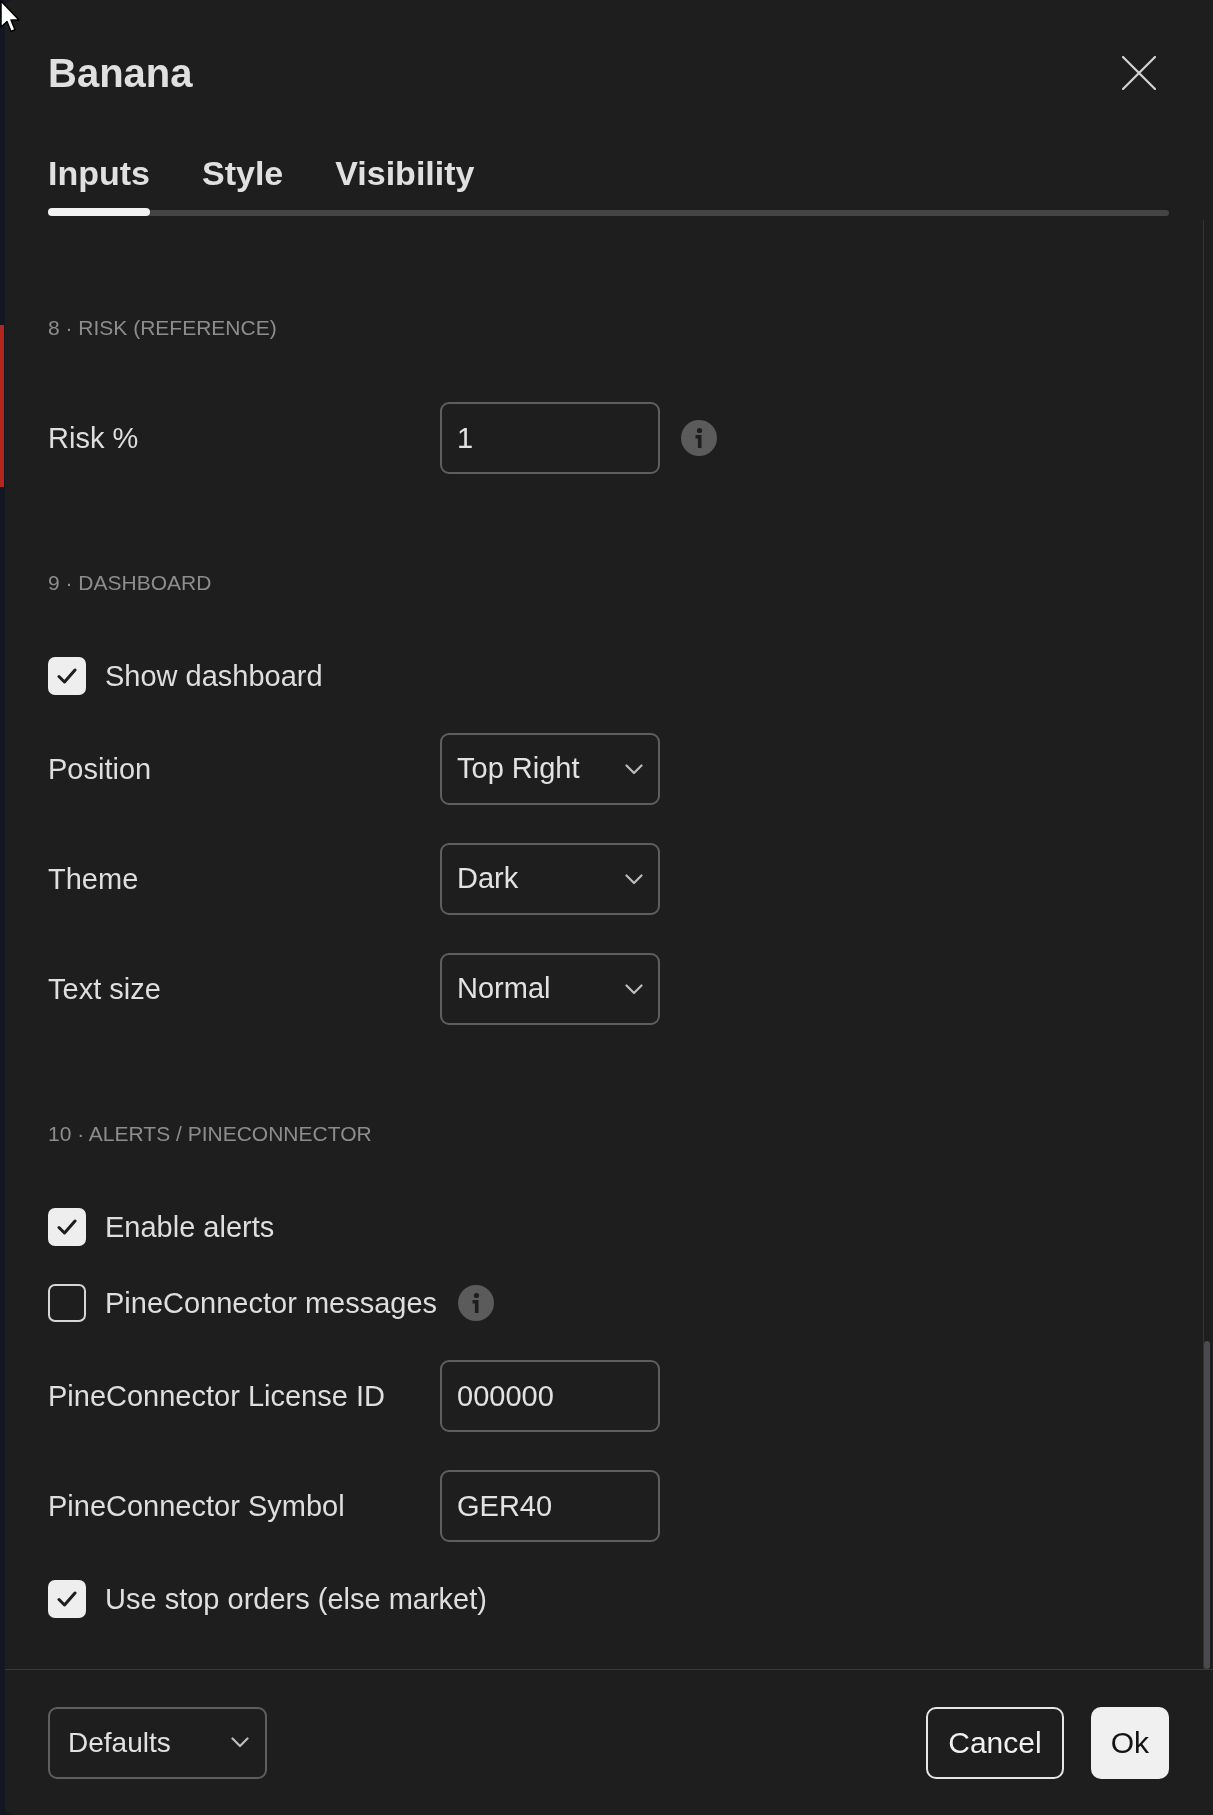 Image resolution: width=1213 pixels, height=1815 pixels. Describe the element at coordinates (130, 583) in the screenshot. I see `section-header: 9 · DASHBOARD` at that location.